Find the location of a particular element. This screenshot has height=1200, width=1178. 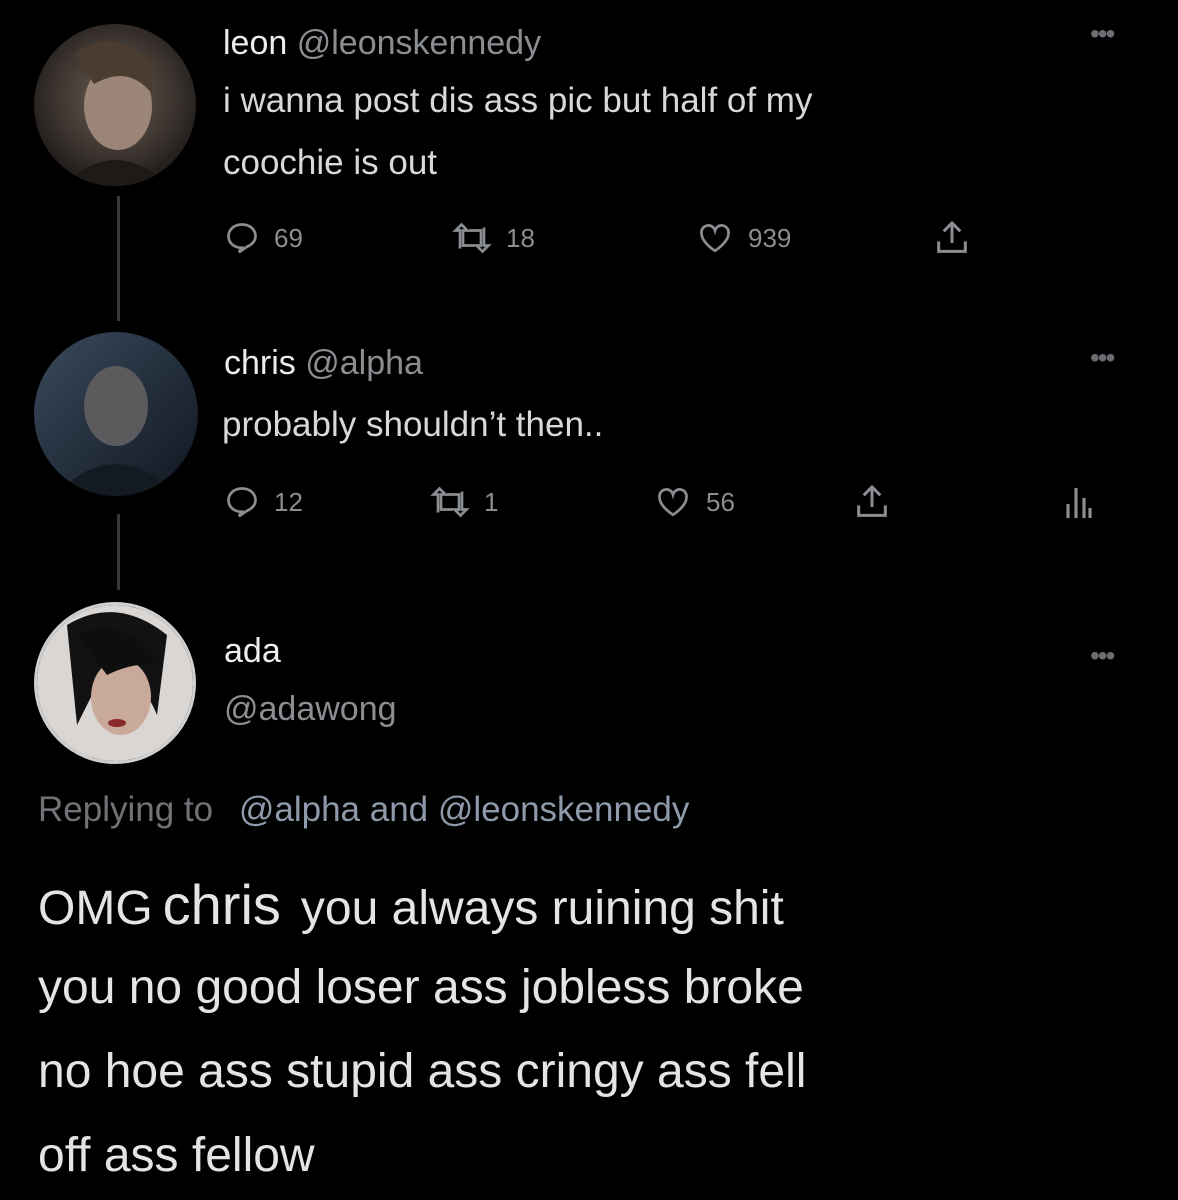

author-handle: @leonskennedy is located at coordinates (419, 43).